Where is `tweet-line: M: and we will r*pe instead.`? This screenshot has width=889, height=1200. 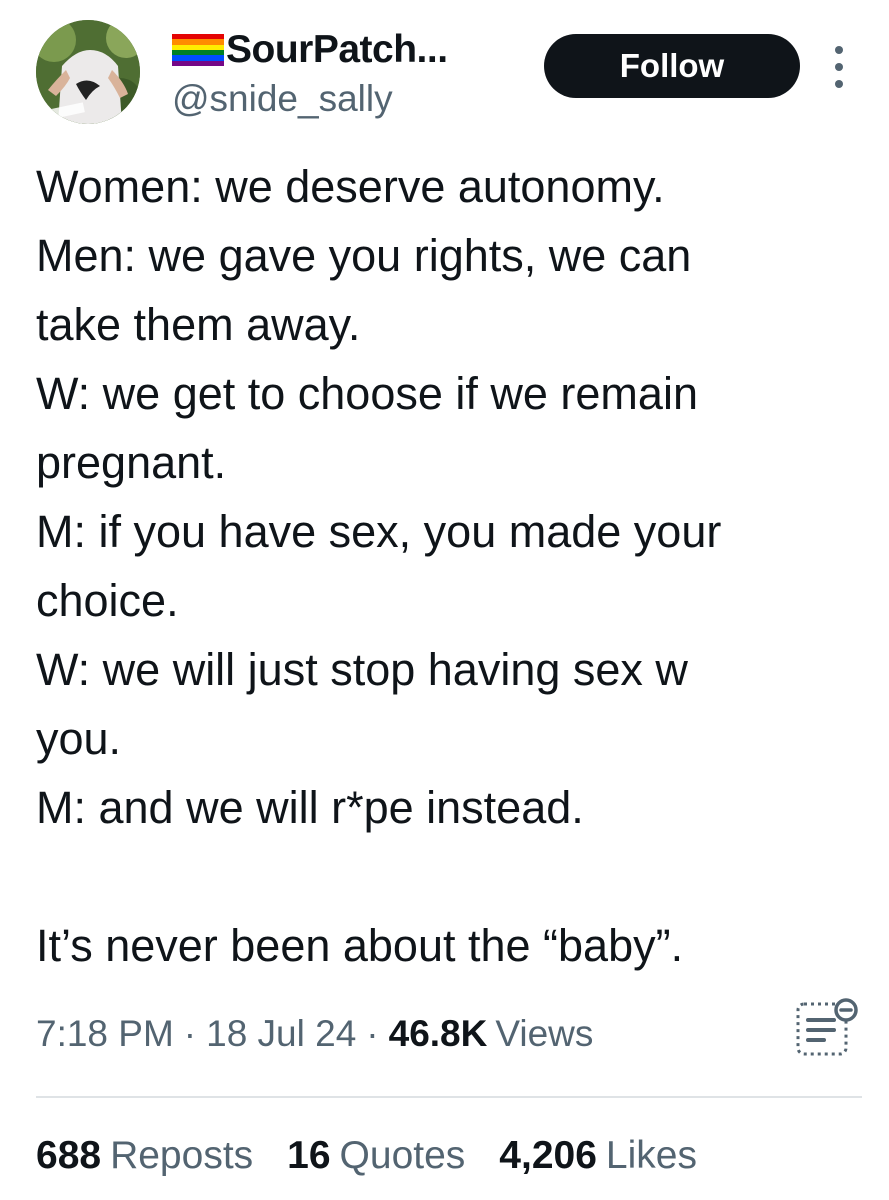 tweet-line: M: and we will r*pe instead. is located at coordinates (310, 807).